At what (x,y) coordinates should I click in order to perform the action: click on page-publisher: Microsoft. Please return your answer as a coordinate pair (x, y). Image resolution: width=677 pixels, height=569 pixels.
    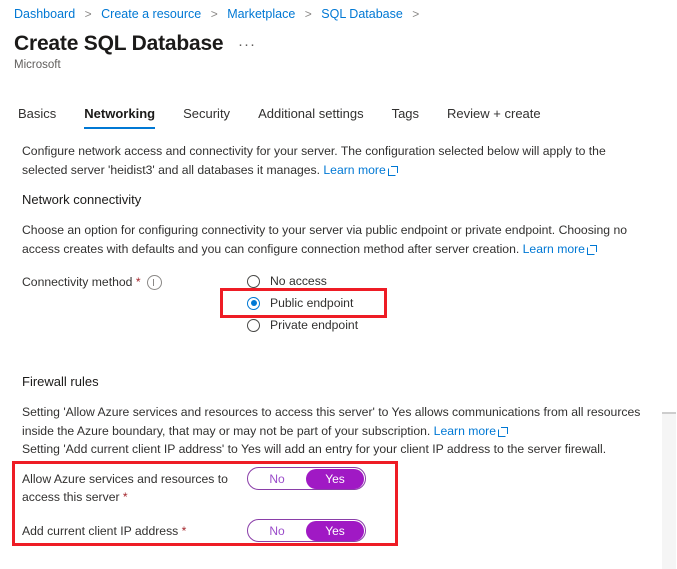
    Looking at the image, I should click on (37, 65).